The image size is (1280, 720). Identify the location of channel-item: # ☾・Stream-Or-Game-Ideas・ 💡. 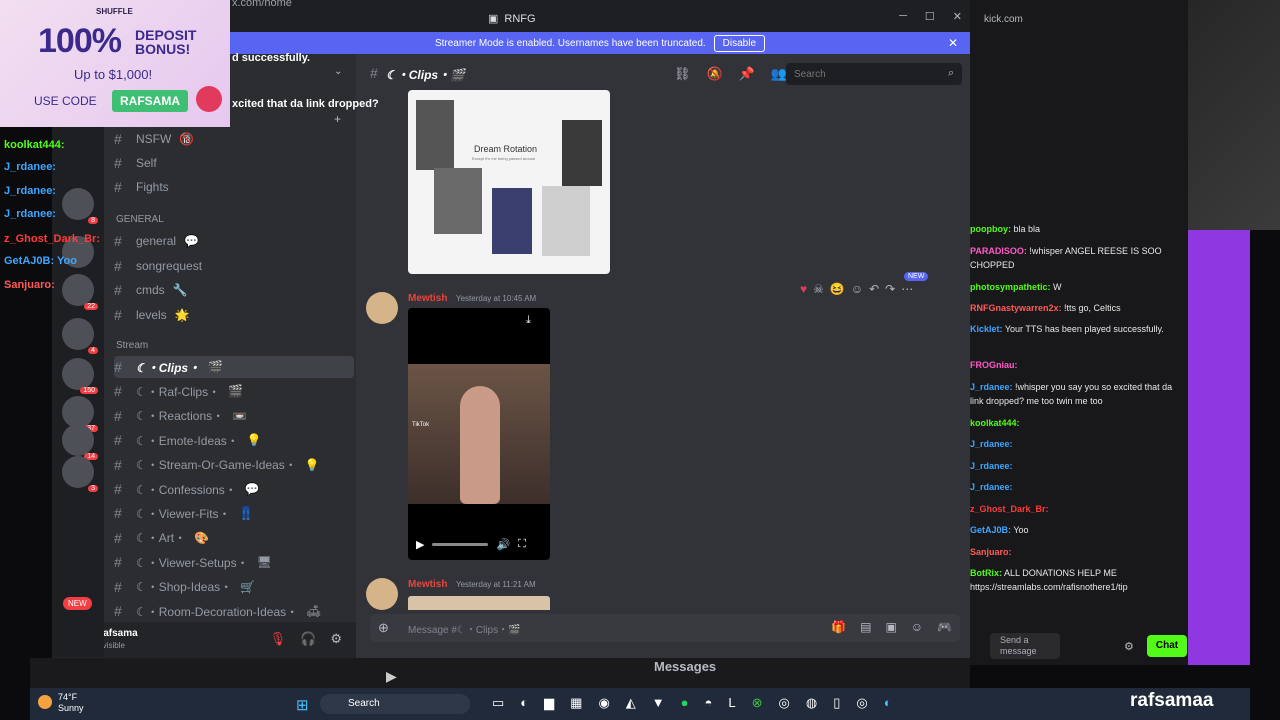
(234, 465).